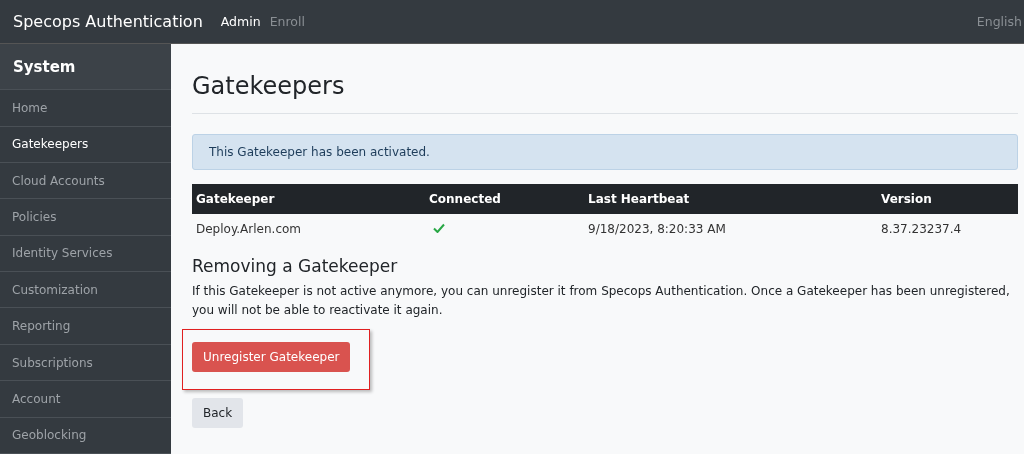  I want to click on column-header: Connected, so click(504, 199).